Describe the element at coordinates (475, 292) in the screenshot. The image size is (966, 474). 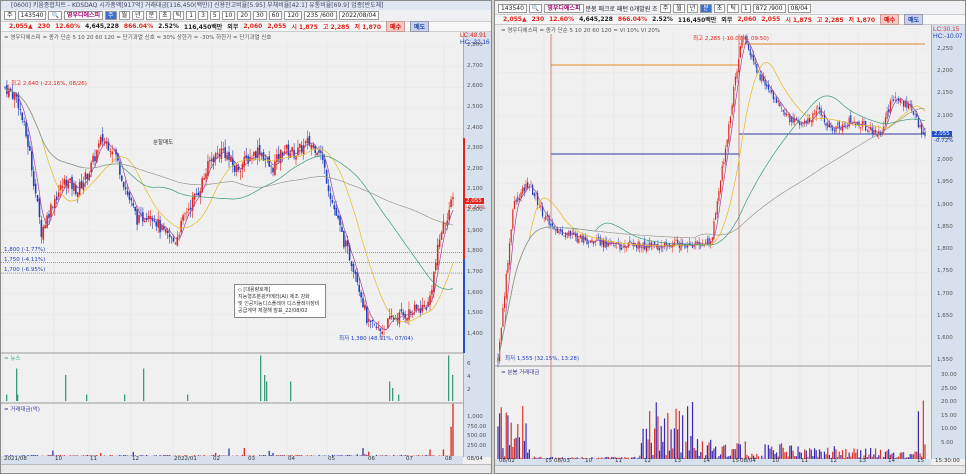
I see `y-tick: 1,600` at that location.